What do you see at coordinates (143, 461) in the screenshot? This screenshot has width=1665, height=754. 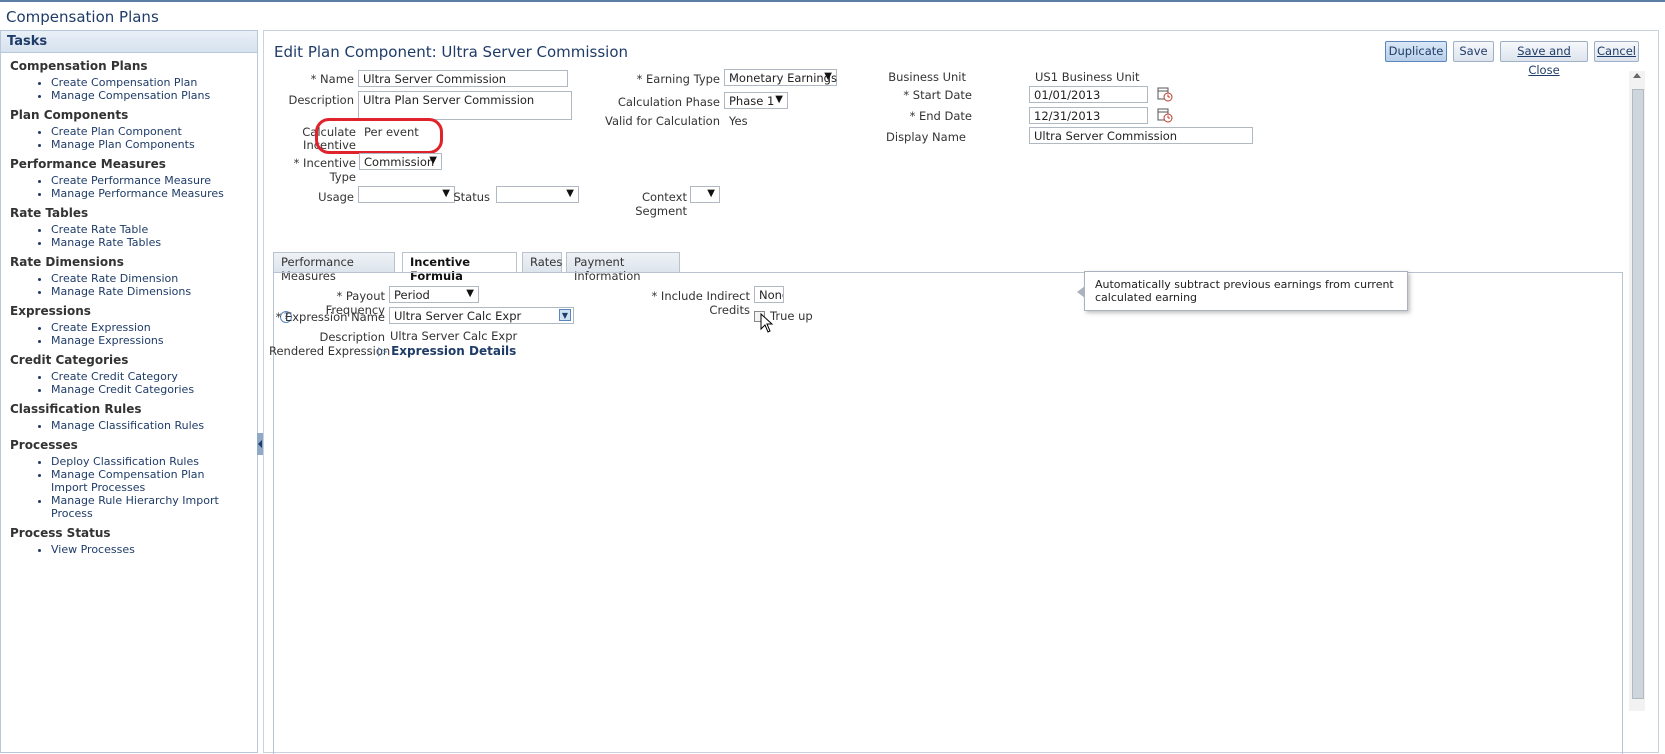 I see `task-link: Deploy Classification Rules` at bounding box center [143, 461].